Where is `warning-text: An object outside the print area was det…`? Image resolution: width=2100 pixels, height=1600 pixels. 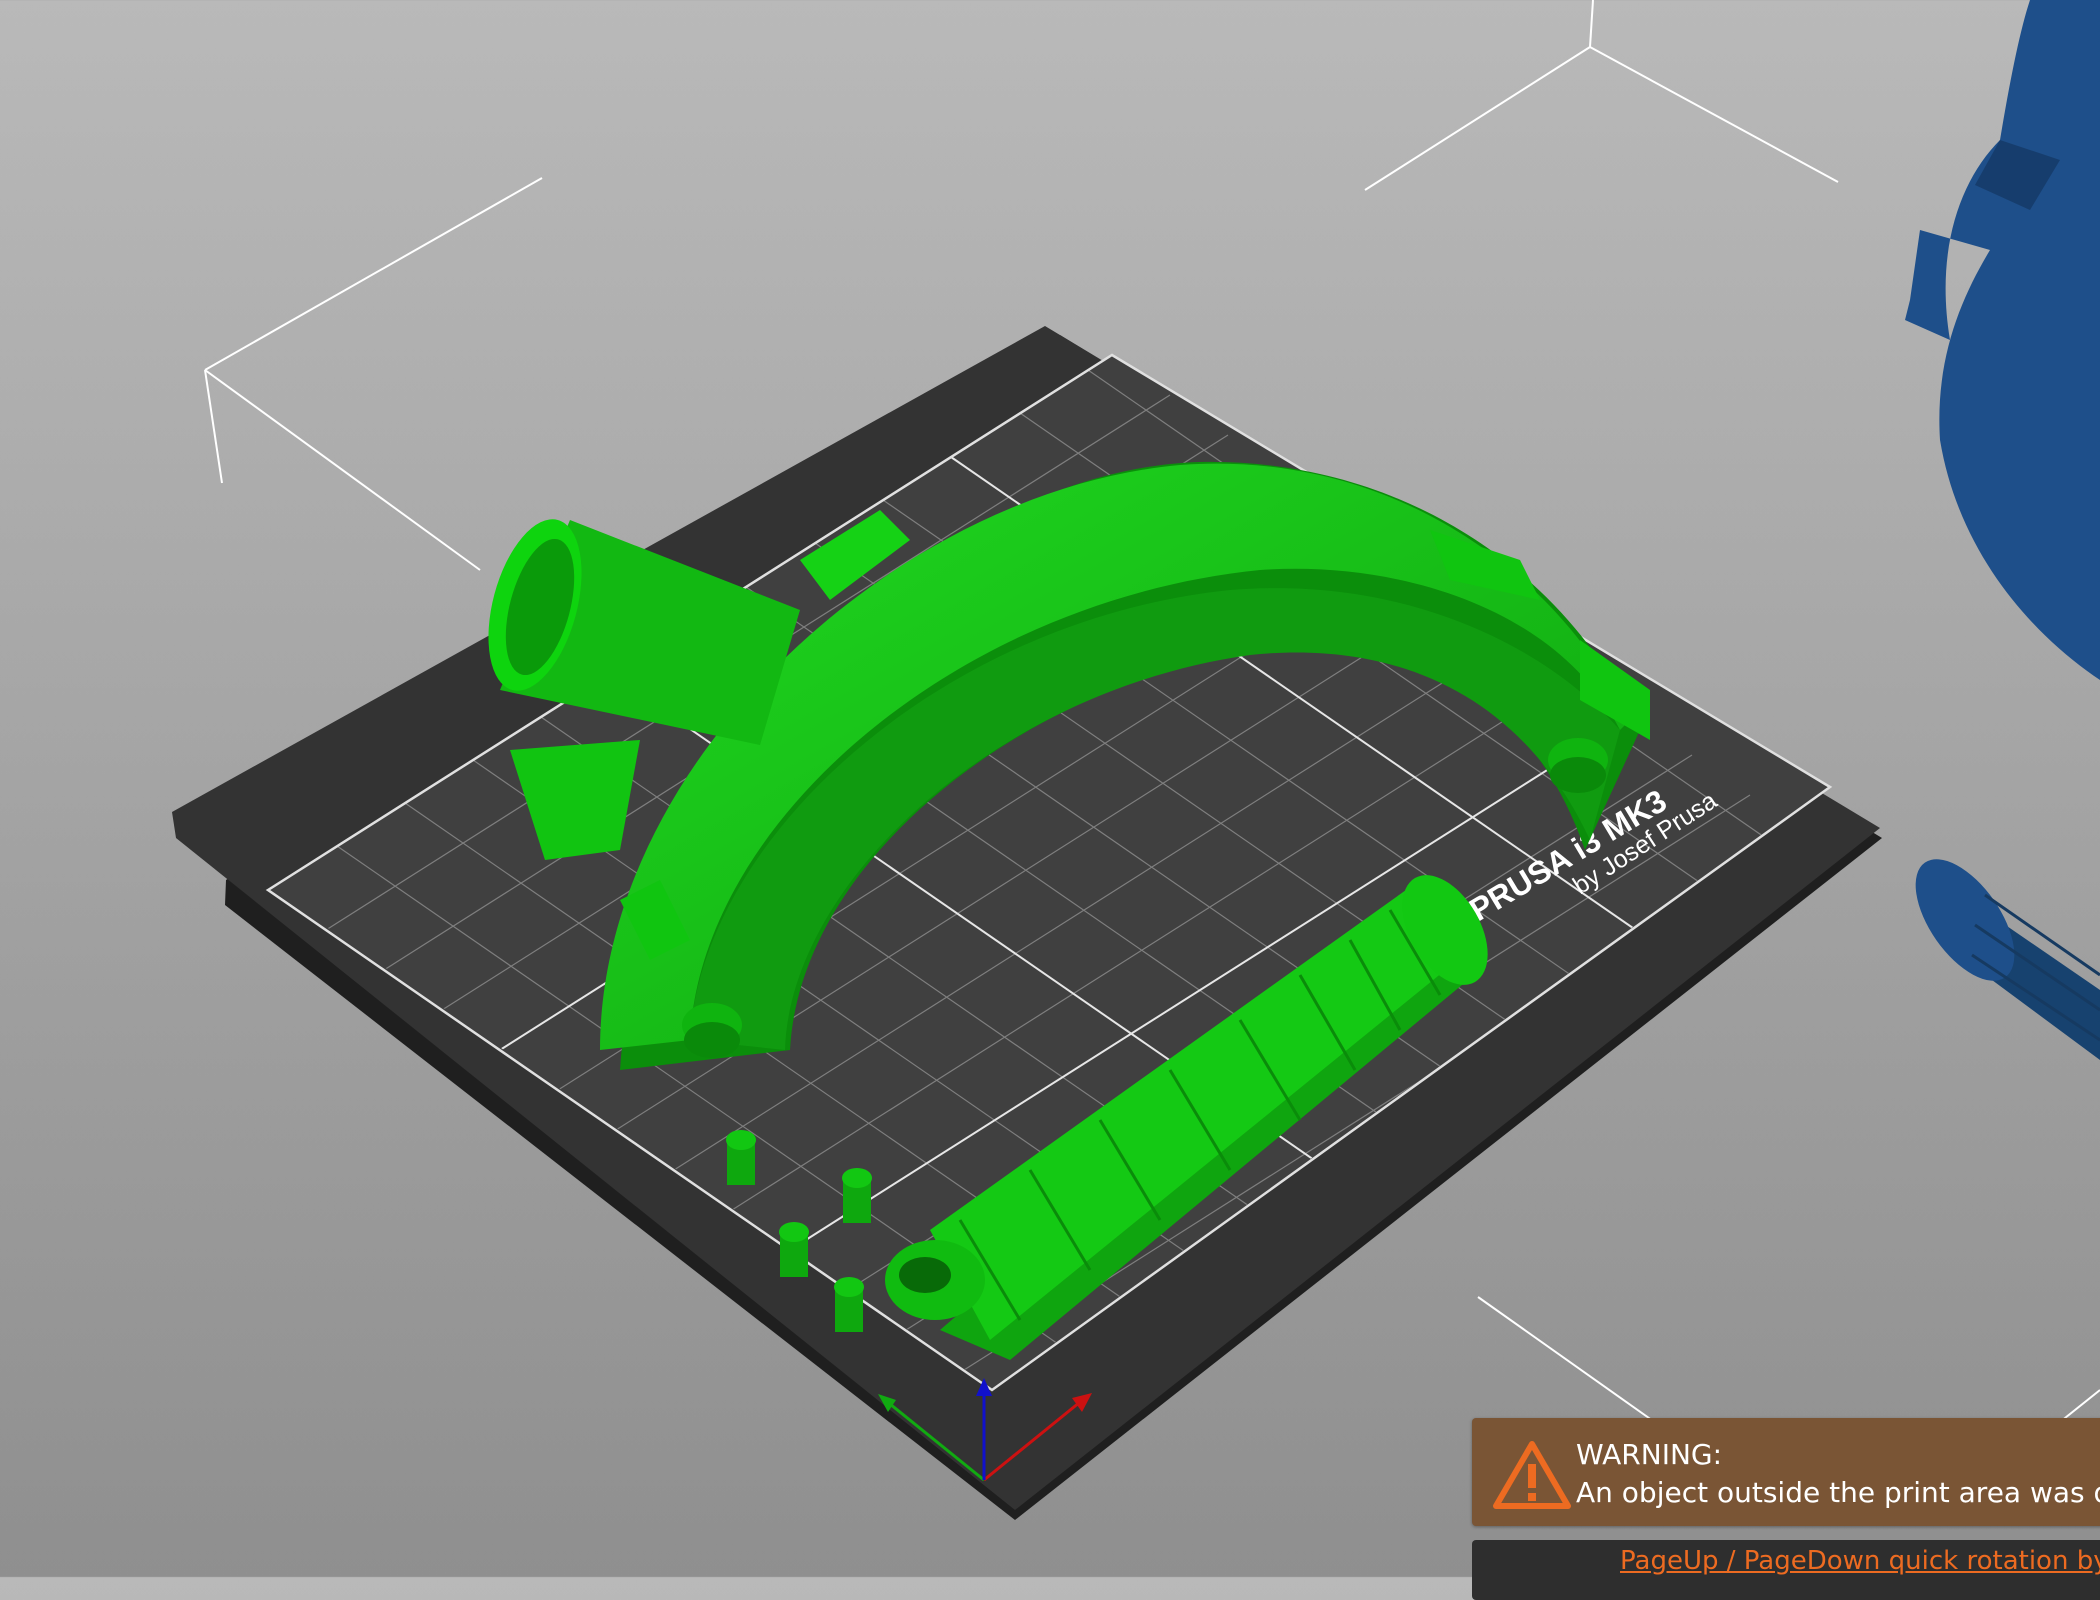
warning-text: An object outside the print area was det… is located at coordinates (1838, 1492).